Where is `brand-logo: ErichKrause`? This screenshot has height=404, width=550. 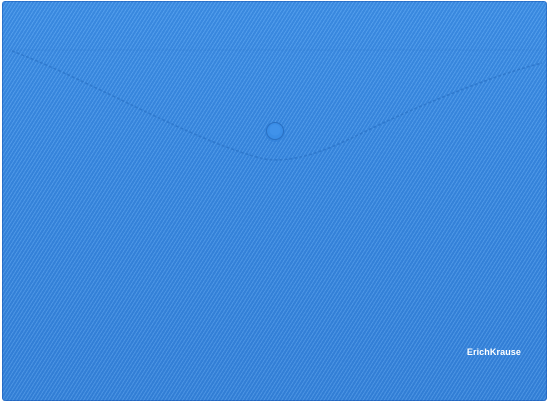
brand-logo: ErichKrause is located at coordinates (493, 352).